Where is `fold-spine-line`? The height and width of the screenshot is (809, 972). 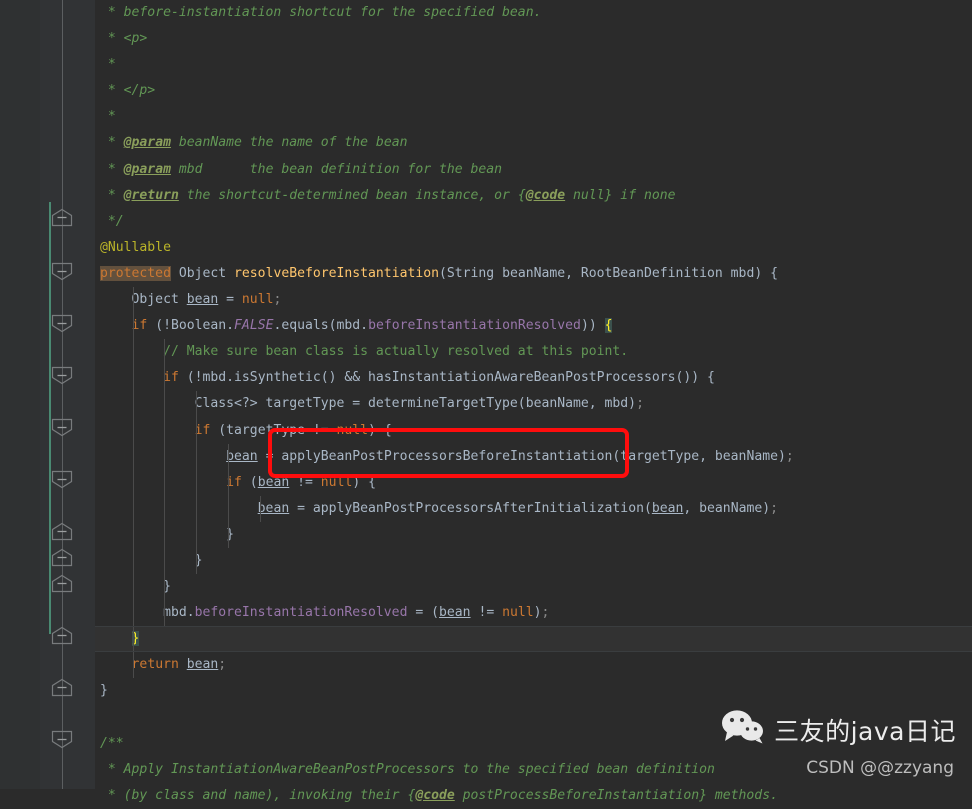 fold-spine-line is located at coordinates (62, 394).